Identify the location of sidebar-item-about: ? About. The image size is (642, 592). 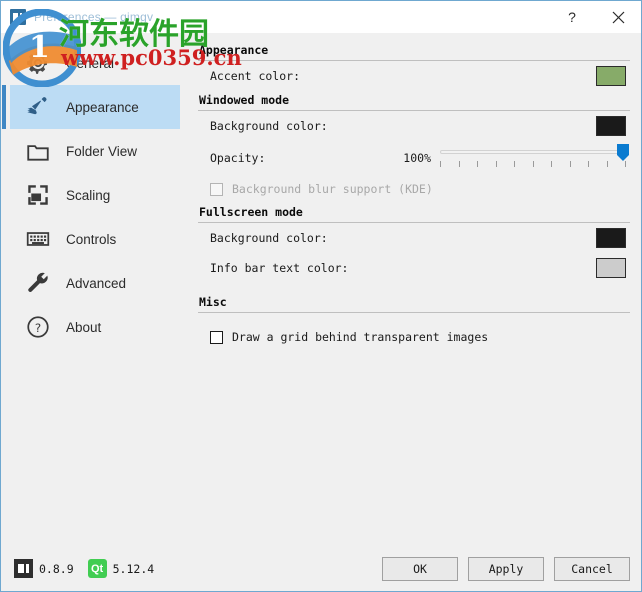
(95, 327).